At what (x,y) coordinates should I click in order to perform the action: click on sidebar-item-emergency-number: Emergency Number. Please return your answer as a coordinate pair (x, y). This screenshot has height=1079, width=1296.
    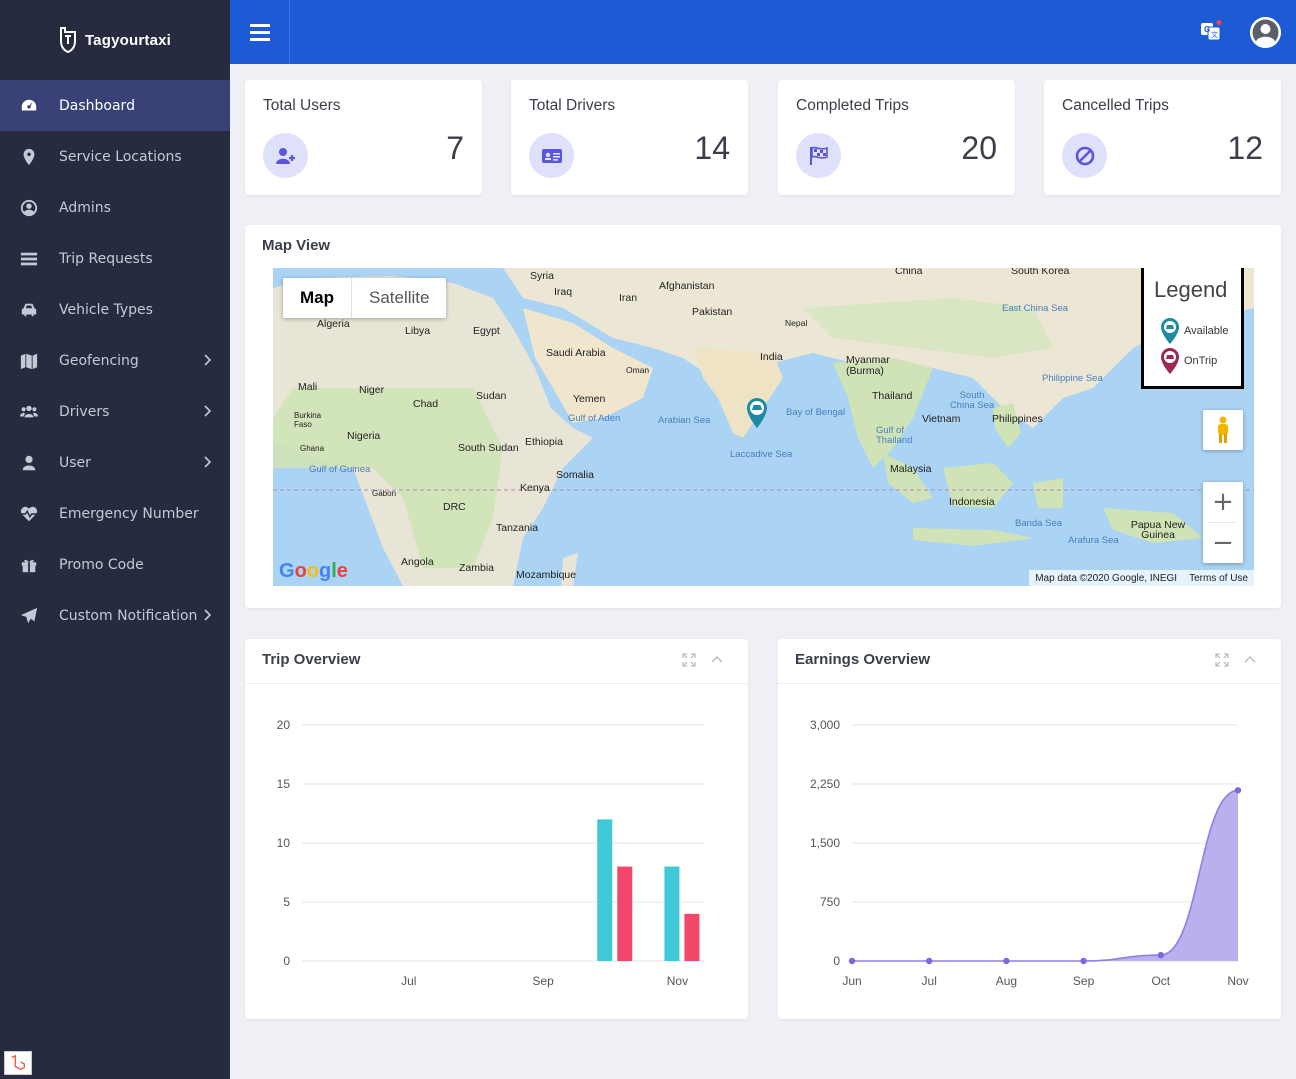
    Looking at the image, I should click on (115, 513).